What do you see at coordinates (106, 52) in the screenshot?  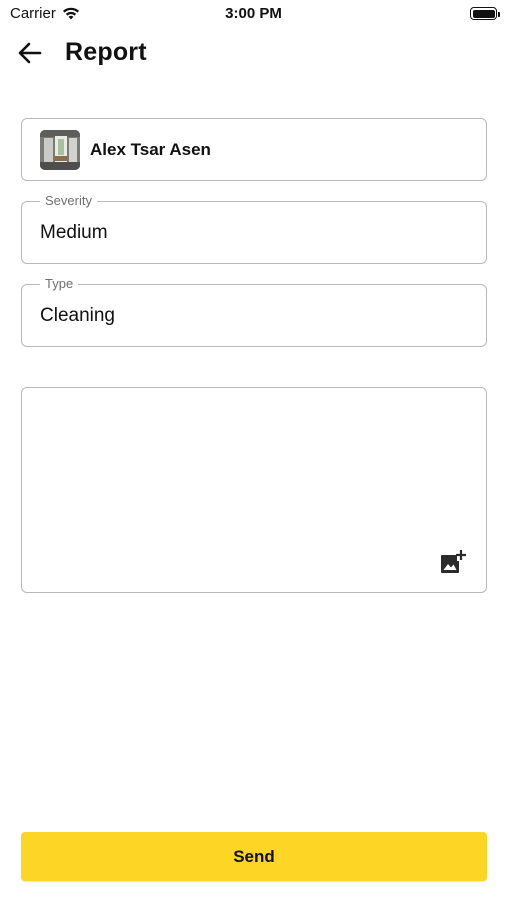 I see `page-title: Report` at bounding box center [106, 52].